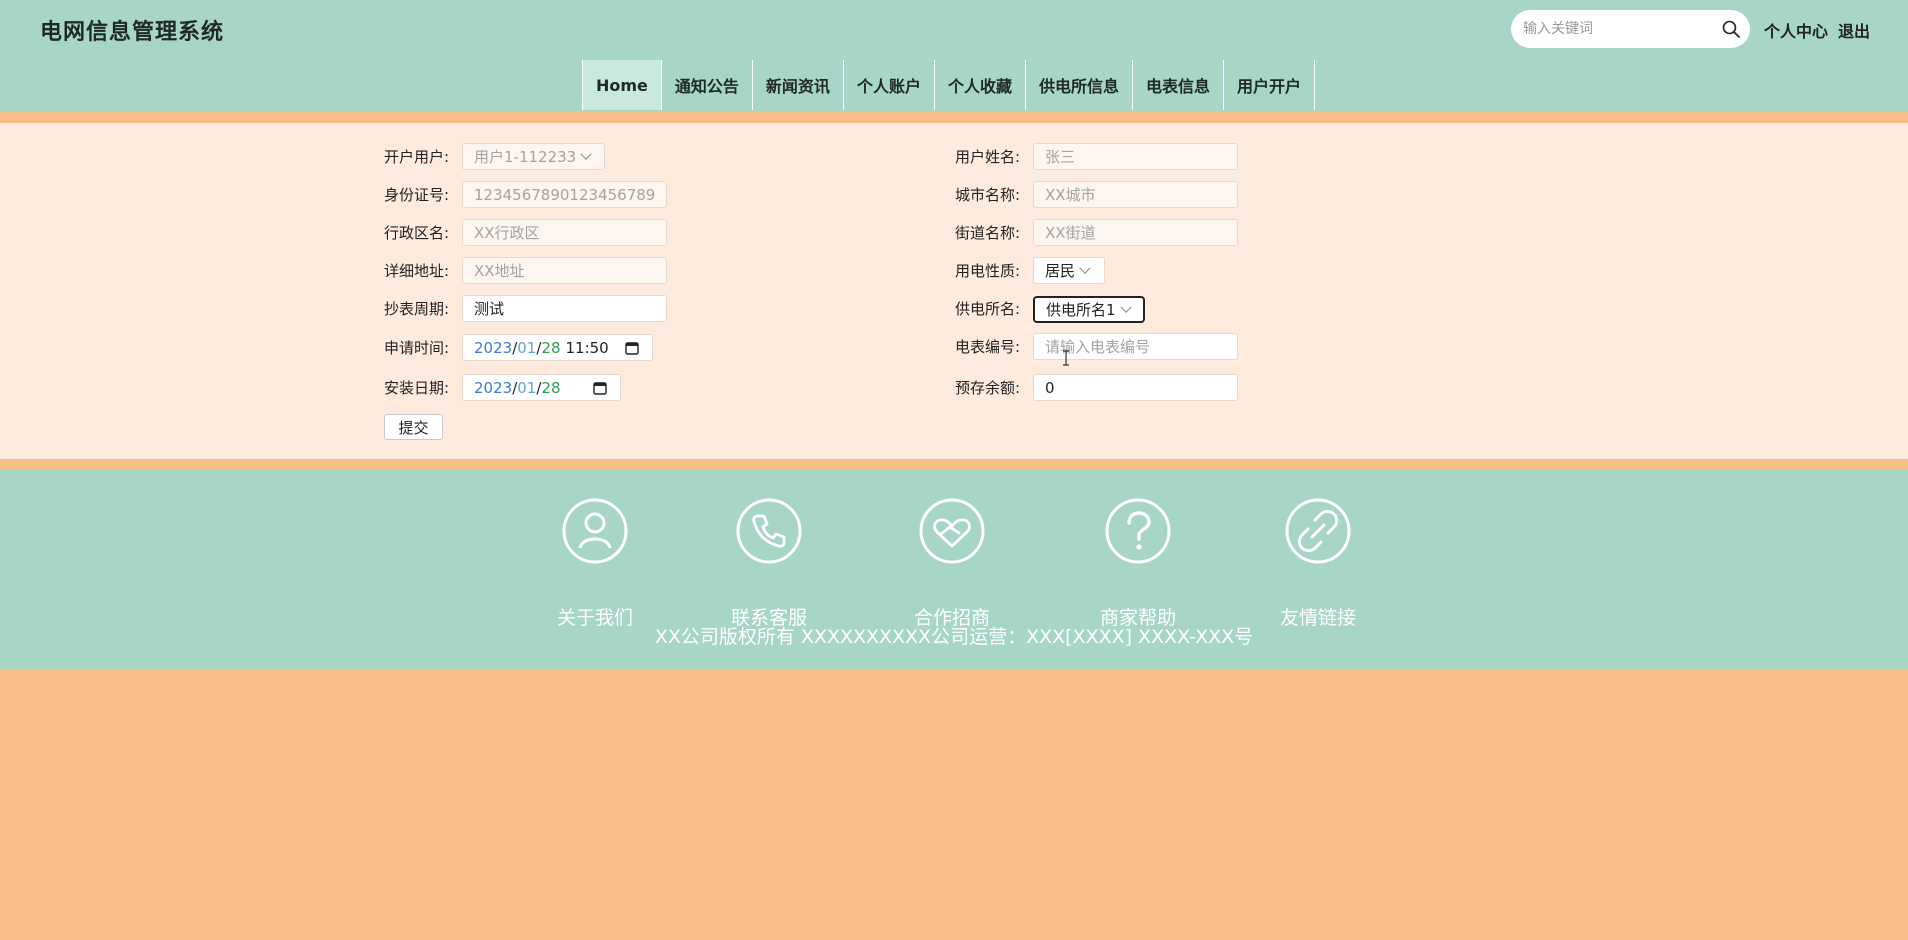  What do you see at coordinates (413, 427) in the screenshot?
I see `submit-button: 提交` at bounding box center [413, 427].